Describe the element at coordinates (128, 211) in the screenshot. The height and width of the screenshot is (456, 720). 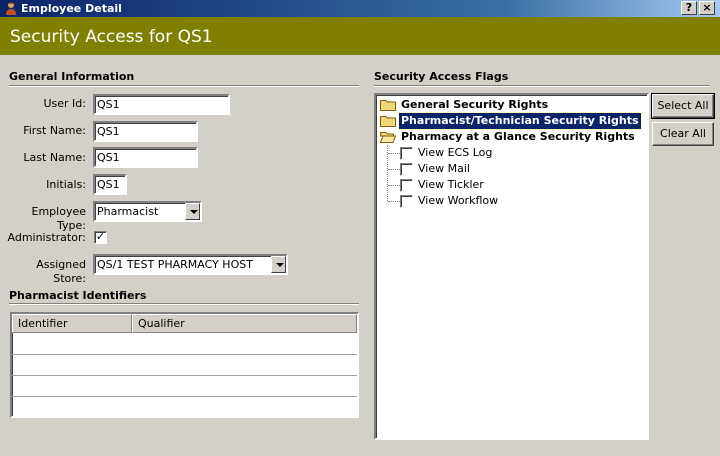
I see `employee-type-value: Pharmacist` at that location.